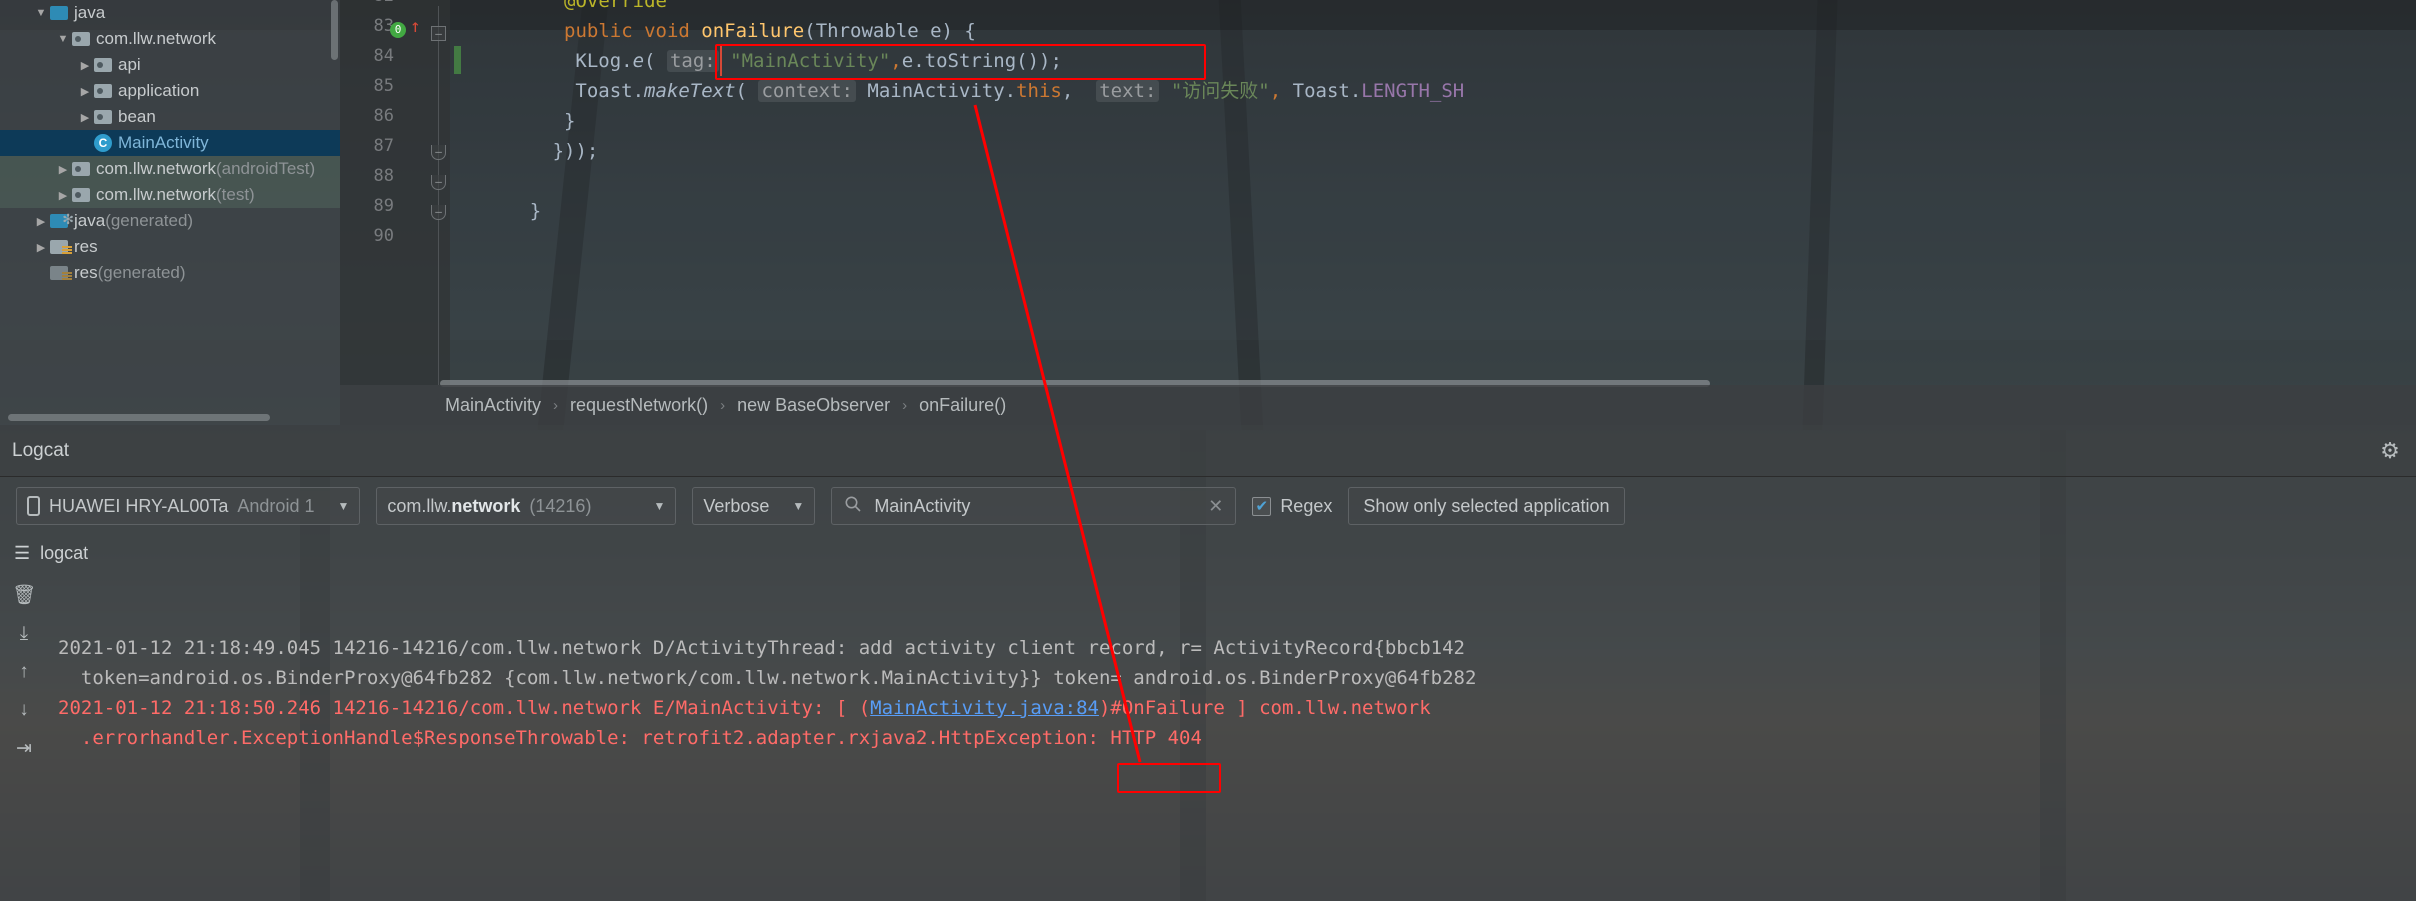 This screenshot has height=901, width=2416. What do you see at coordinates (813, 405) in the screenshot?
I see `breadcrumb-item-2: new BaseObserver` at bounding box center [813, 405].